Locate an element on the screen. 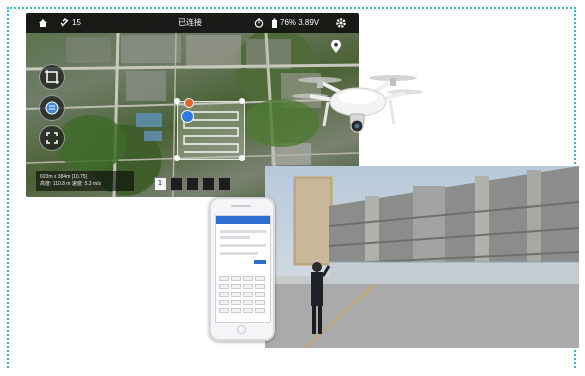 The image size is (585, 376). expand-icon is located at coordinates (52, 138).